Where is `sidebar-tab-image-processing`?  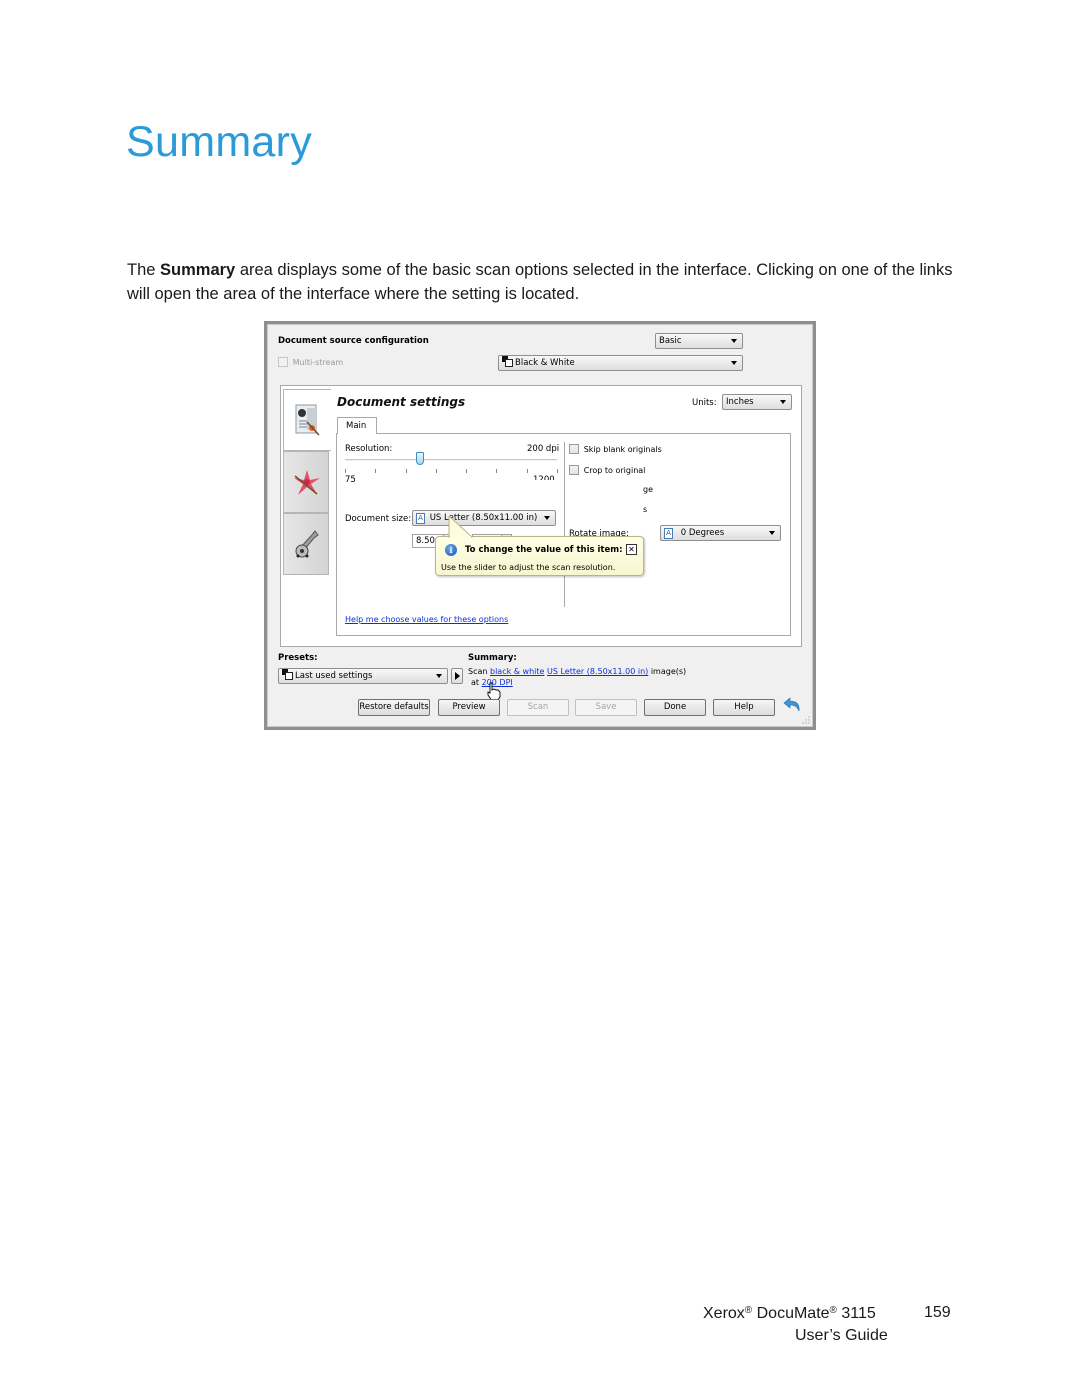 sidebar-tab-image-processing is located at coordinates (306, 482).